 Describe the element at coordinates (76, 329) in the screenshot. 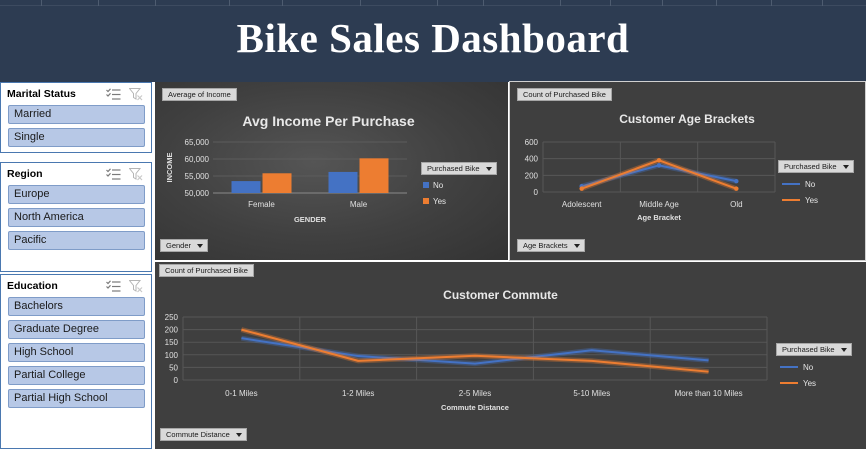

I see `slicer-item-graduate-degree: Graduate Degree` at that location.